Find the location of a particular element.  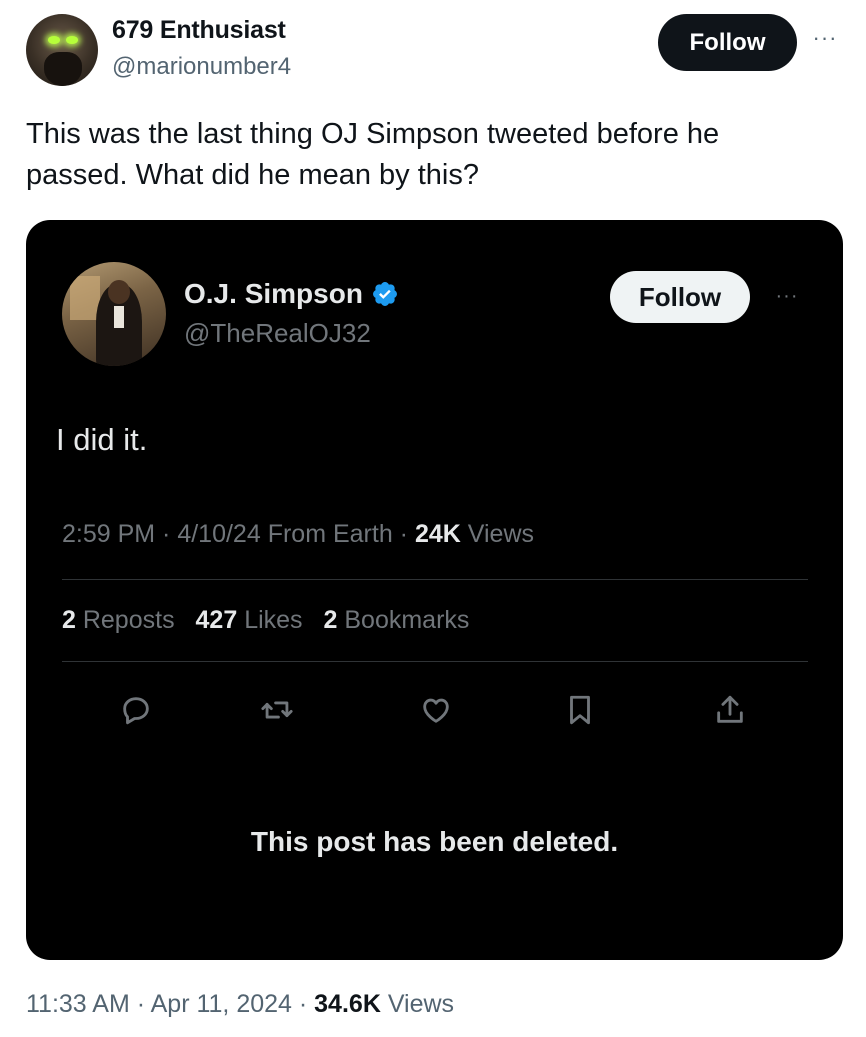

deleted-post-notice: This post has been deleted. is located at coordinates (434, 841).